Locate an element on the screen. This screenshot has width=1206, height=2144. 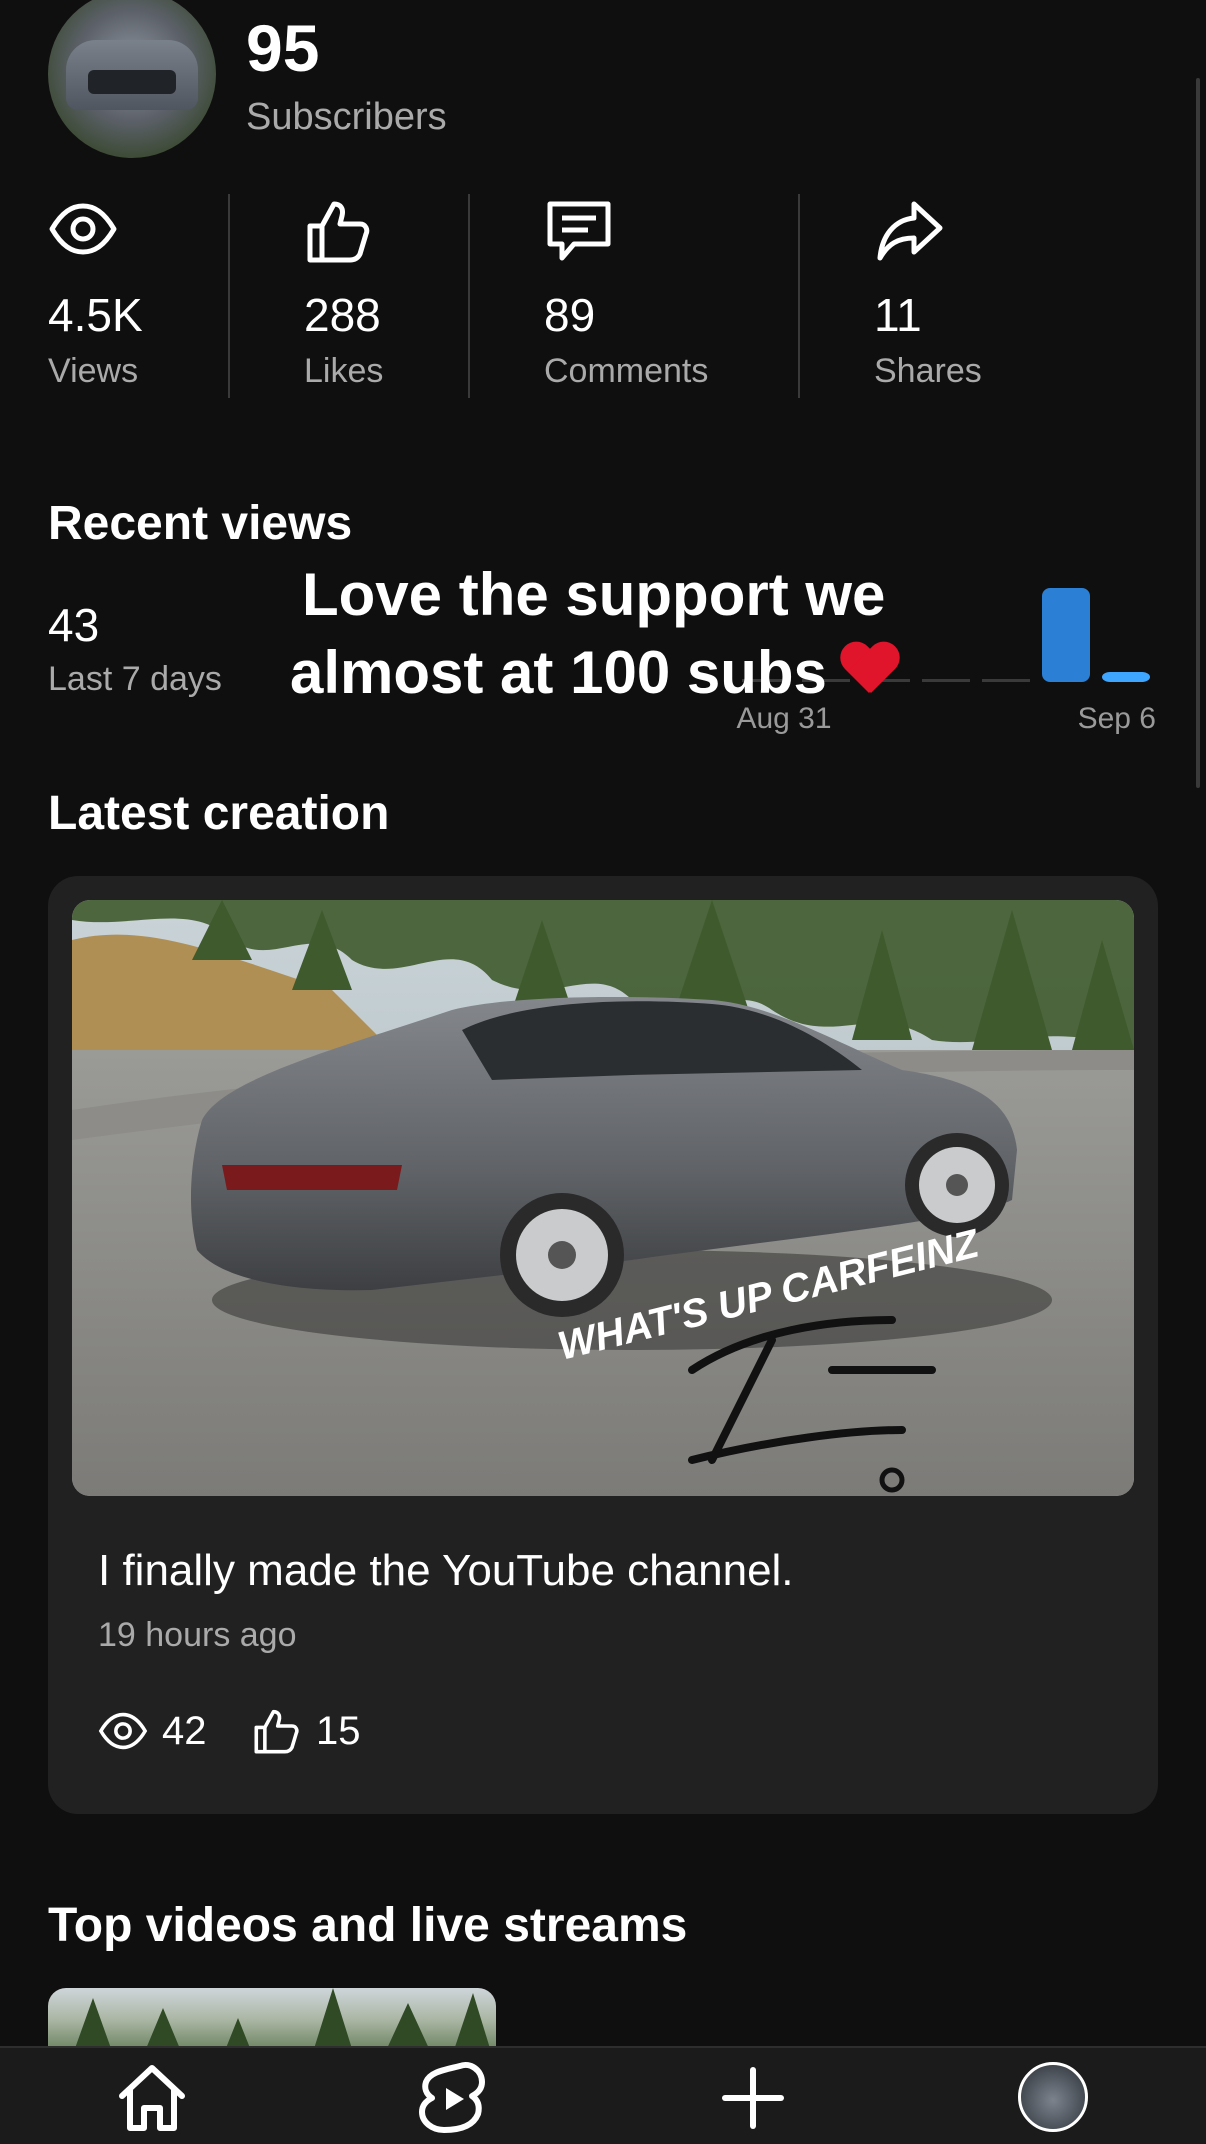
home-icon is located at coordinates (152, 2098).